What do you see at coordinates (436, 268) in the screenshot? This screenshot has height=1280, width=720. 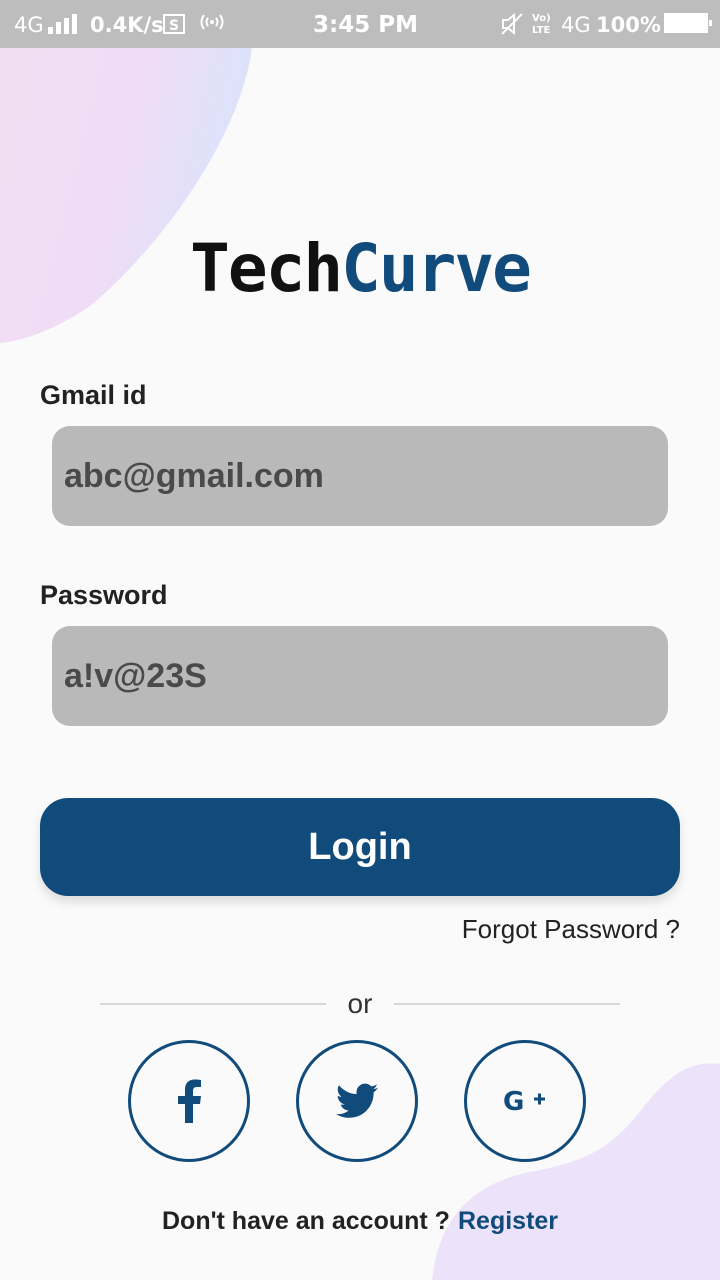 I see `logo-text-curve: Curve` at bounding box center [436, 268].